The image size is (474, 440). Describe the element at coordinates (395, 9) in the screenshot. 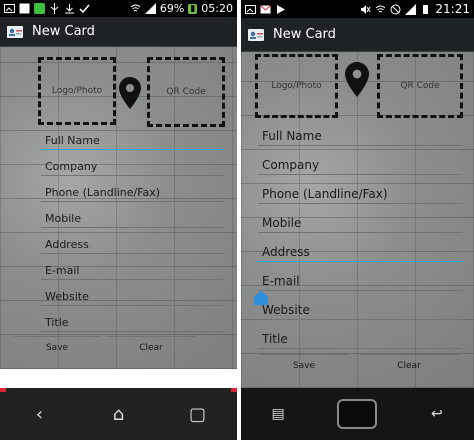

I see `no-sim-icon` at that location.